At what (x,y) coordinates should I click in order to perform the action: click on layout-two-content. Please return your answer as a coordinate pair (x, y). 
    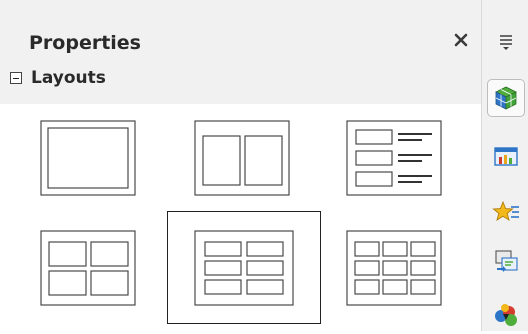
    Looking at the image, I should click on (242, 158).